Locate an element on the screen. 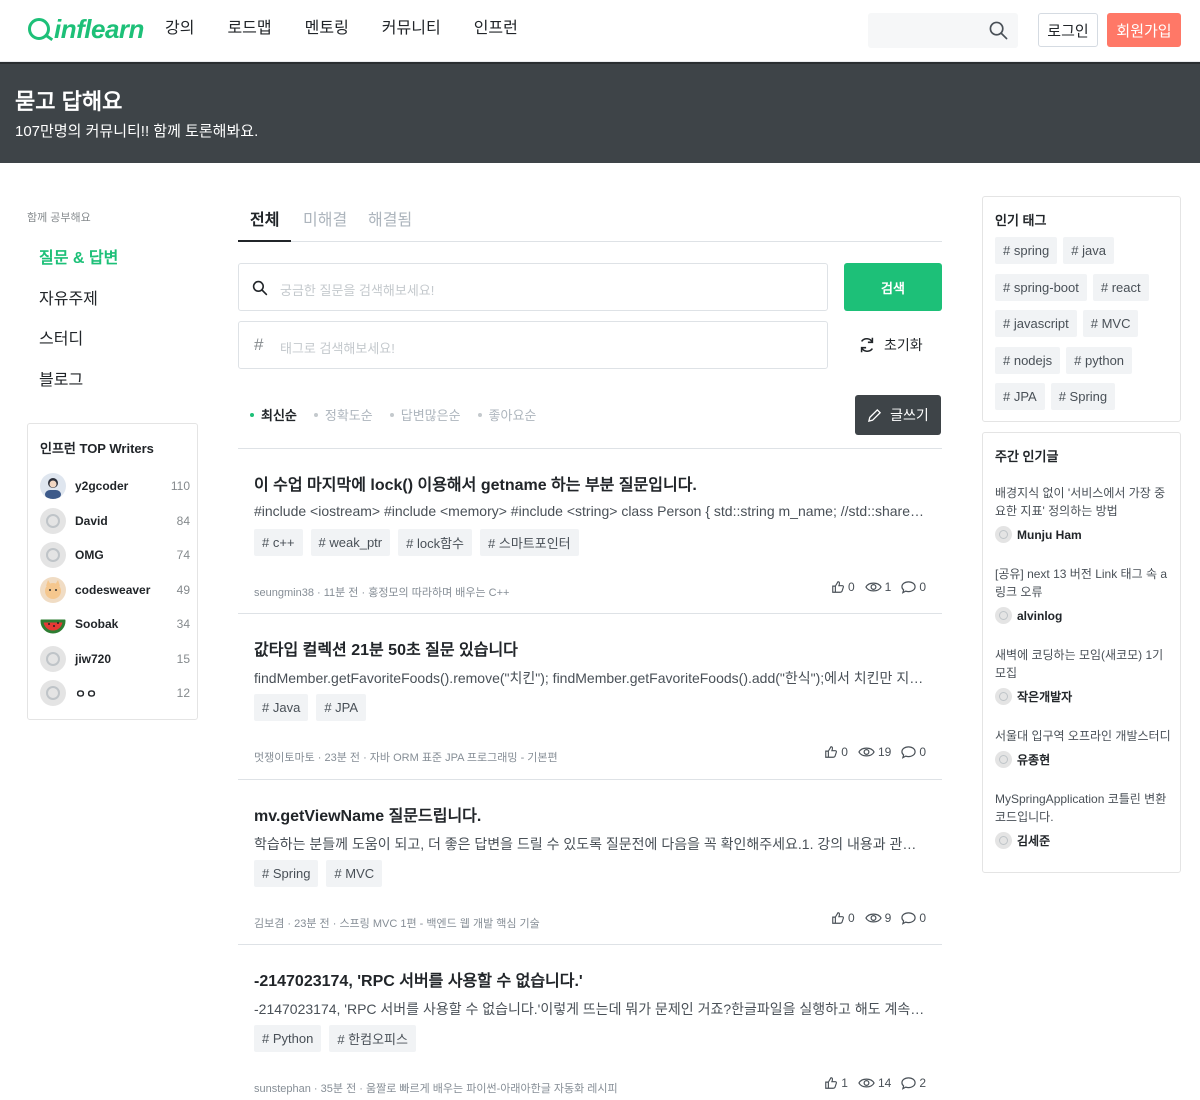  question-tags: # Spring # MVC is located at coordinates (318, 873).